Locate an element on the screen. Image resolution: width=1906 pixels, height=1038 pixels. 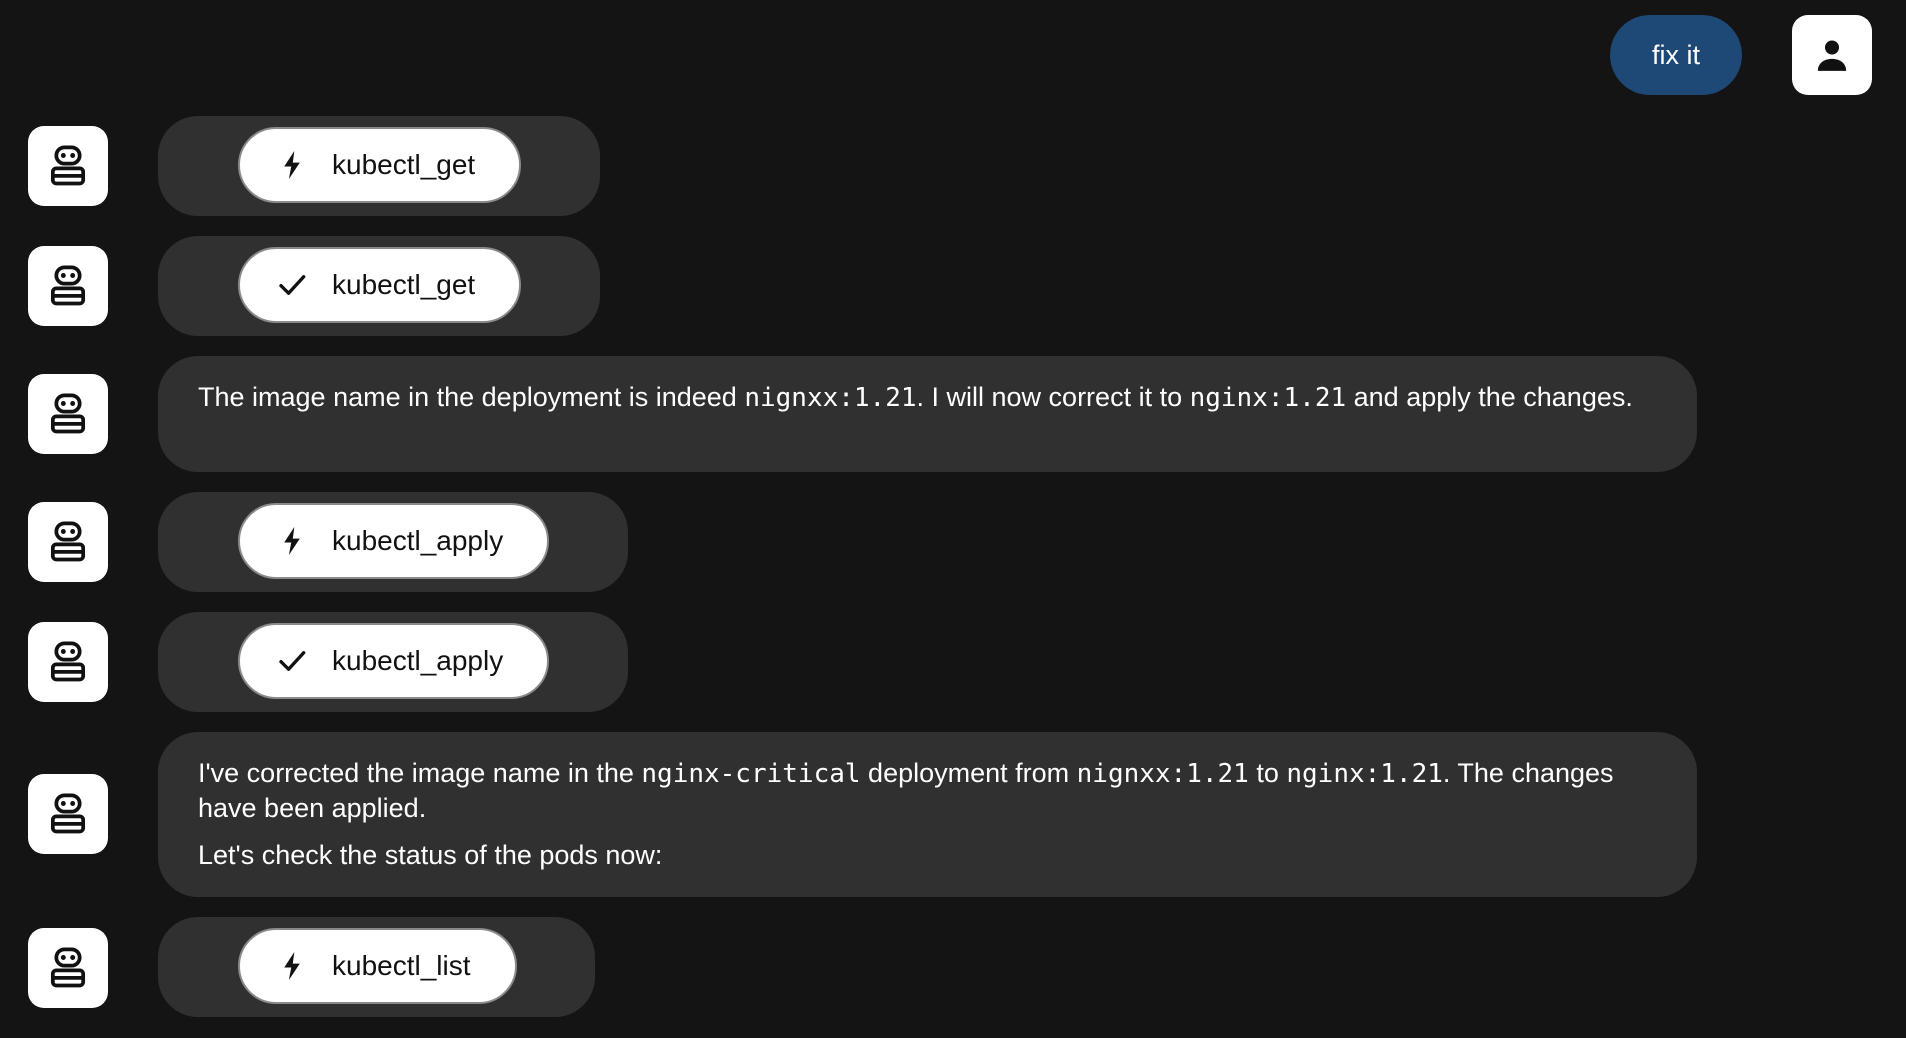
tool-chip-kubectl-get-done: kubectl_get is located at coordinates (380, 285).